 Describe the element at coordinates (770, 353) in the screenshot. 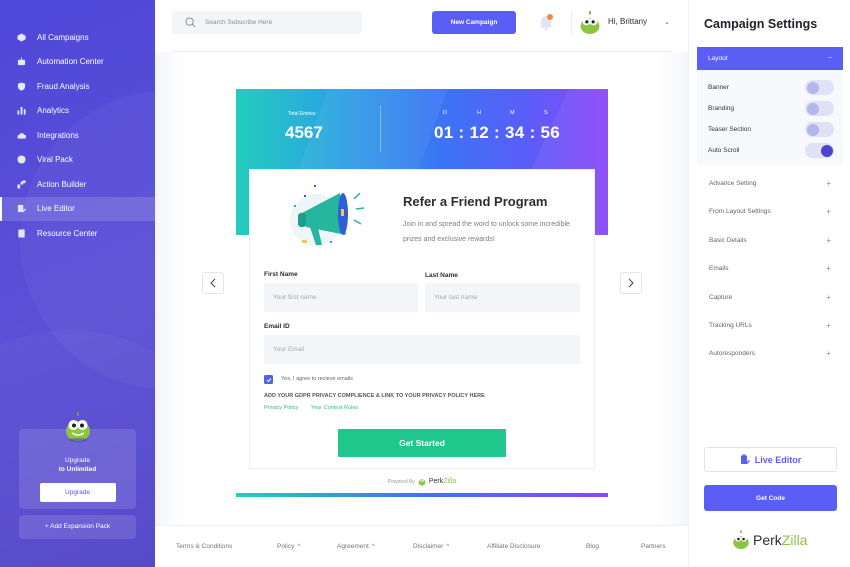

I see `section-autoresponders: Autoresponders +` at that location.